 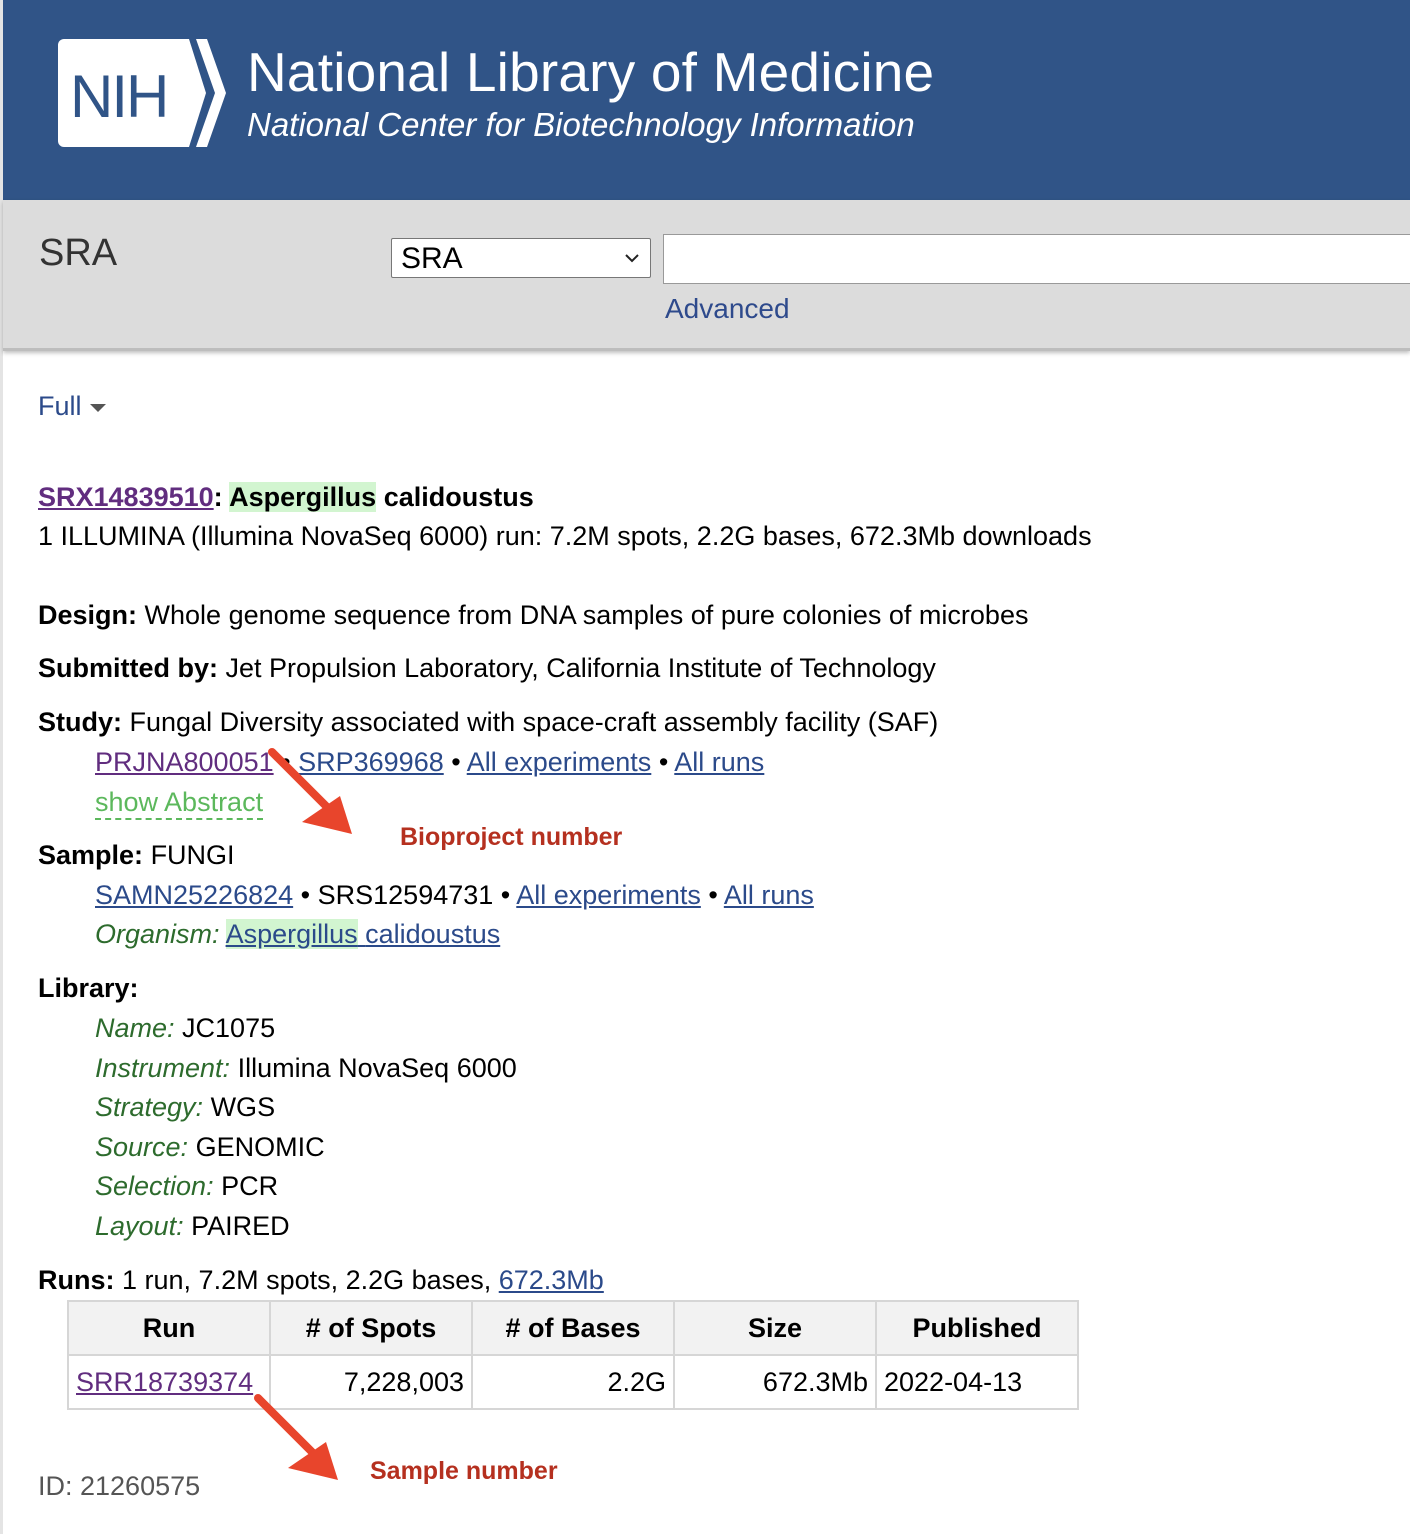 What do you see at coordinates (464, 1471) in the screenshot?
I see `sample-annotation: Sample number` at bounding box center [464, 1471].